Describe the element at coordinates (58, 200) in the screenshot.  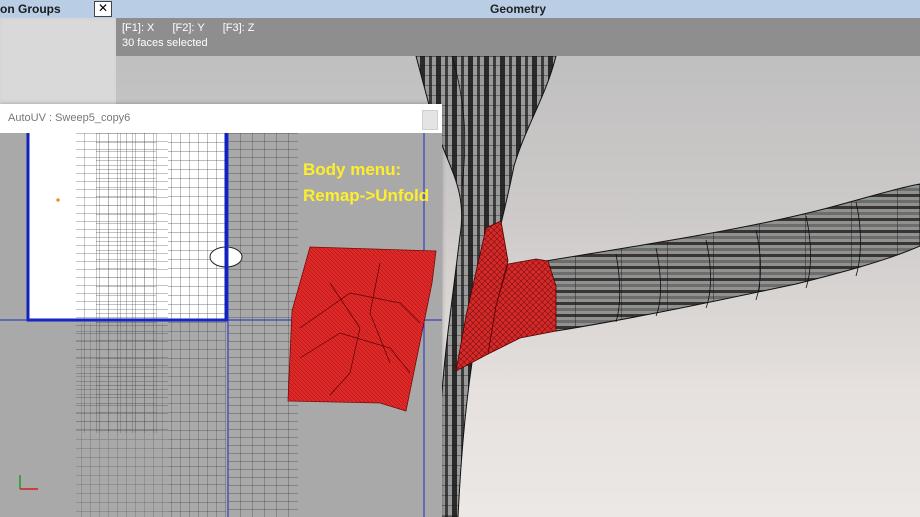
I see `uv-pivot-point` at that location.